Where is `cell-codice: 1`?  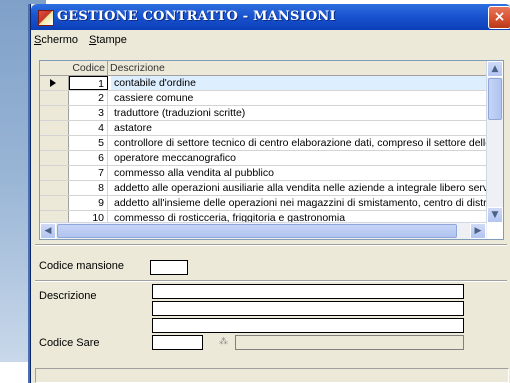
cell-codice: 1 is located at coordinates (88, 83).